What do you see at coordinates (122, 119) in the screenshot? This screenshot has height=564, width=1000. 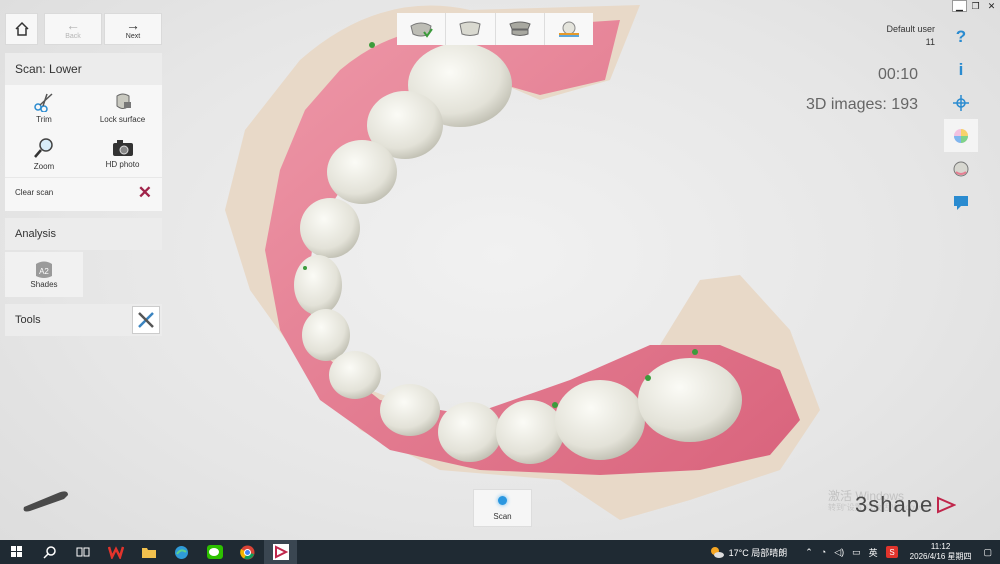 I see `lock-surface-label: Lock surface` at bounding box center [122, 119].